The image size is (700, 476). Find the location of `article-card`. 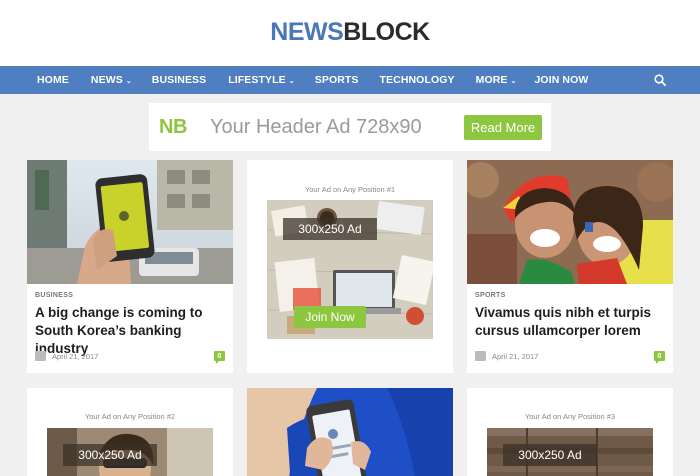

article-card is located at coordinates (350, 432).